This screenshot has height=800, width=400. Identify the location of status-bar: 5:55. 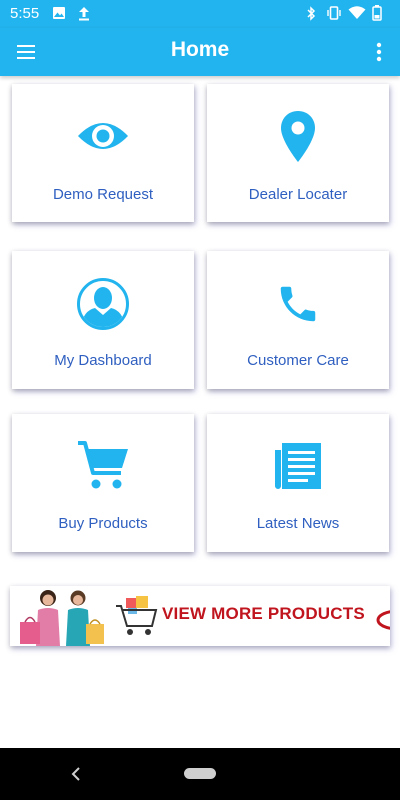
(200, 14).